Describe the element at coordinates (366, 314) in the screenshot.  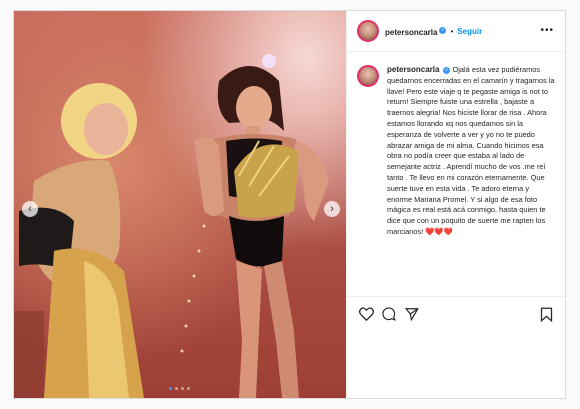
I see `heart-icon` at that location.